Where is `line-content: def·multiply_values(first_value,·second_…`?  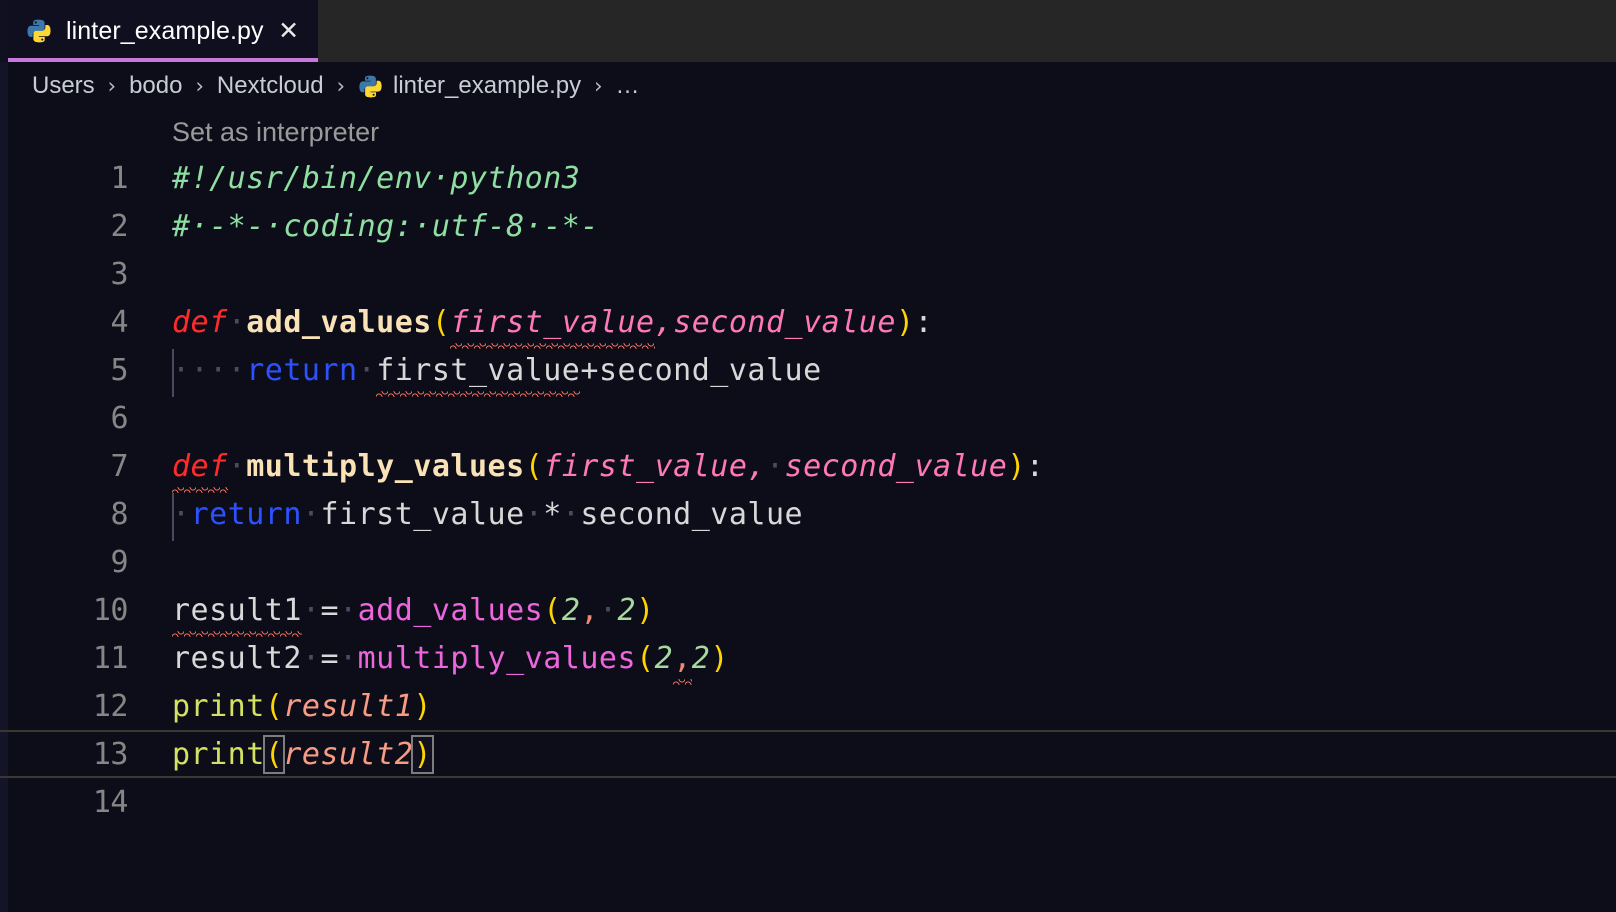
line-content: def·multiply_values(first_value,·second_… is located at coordinates (586, 466).